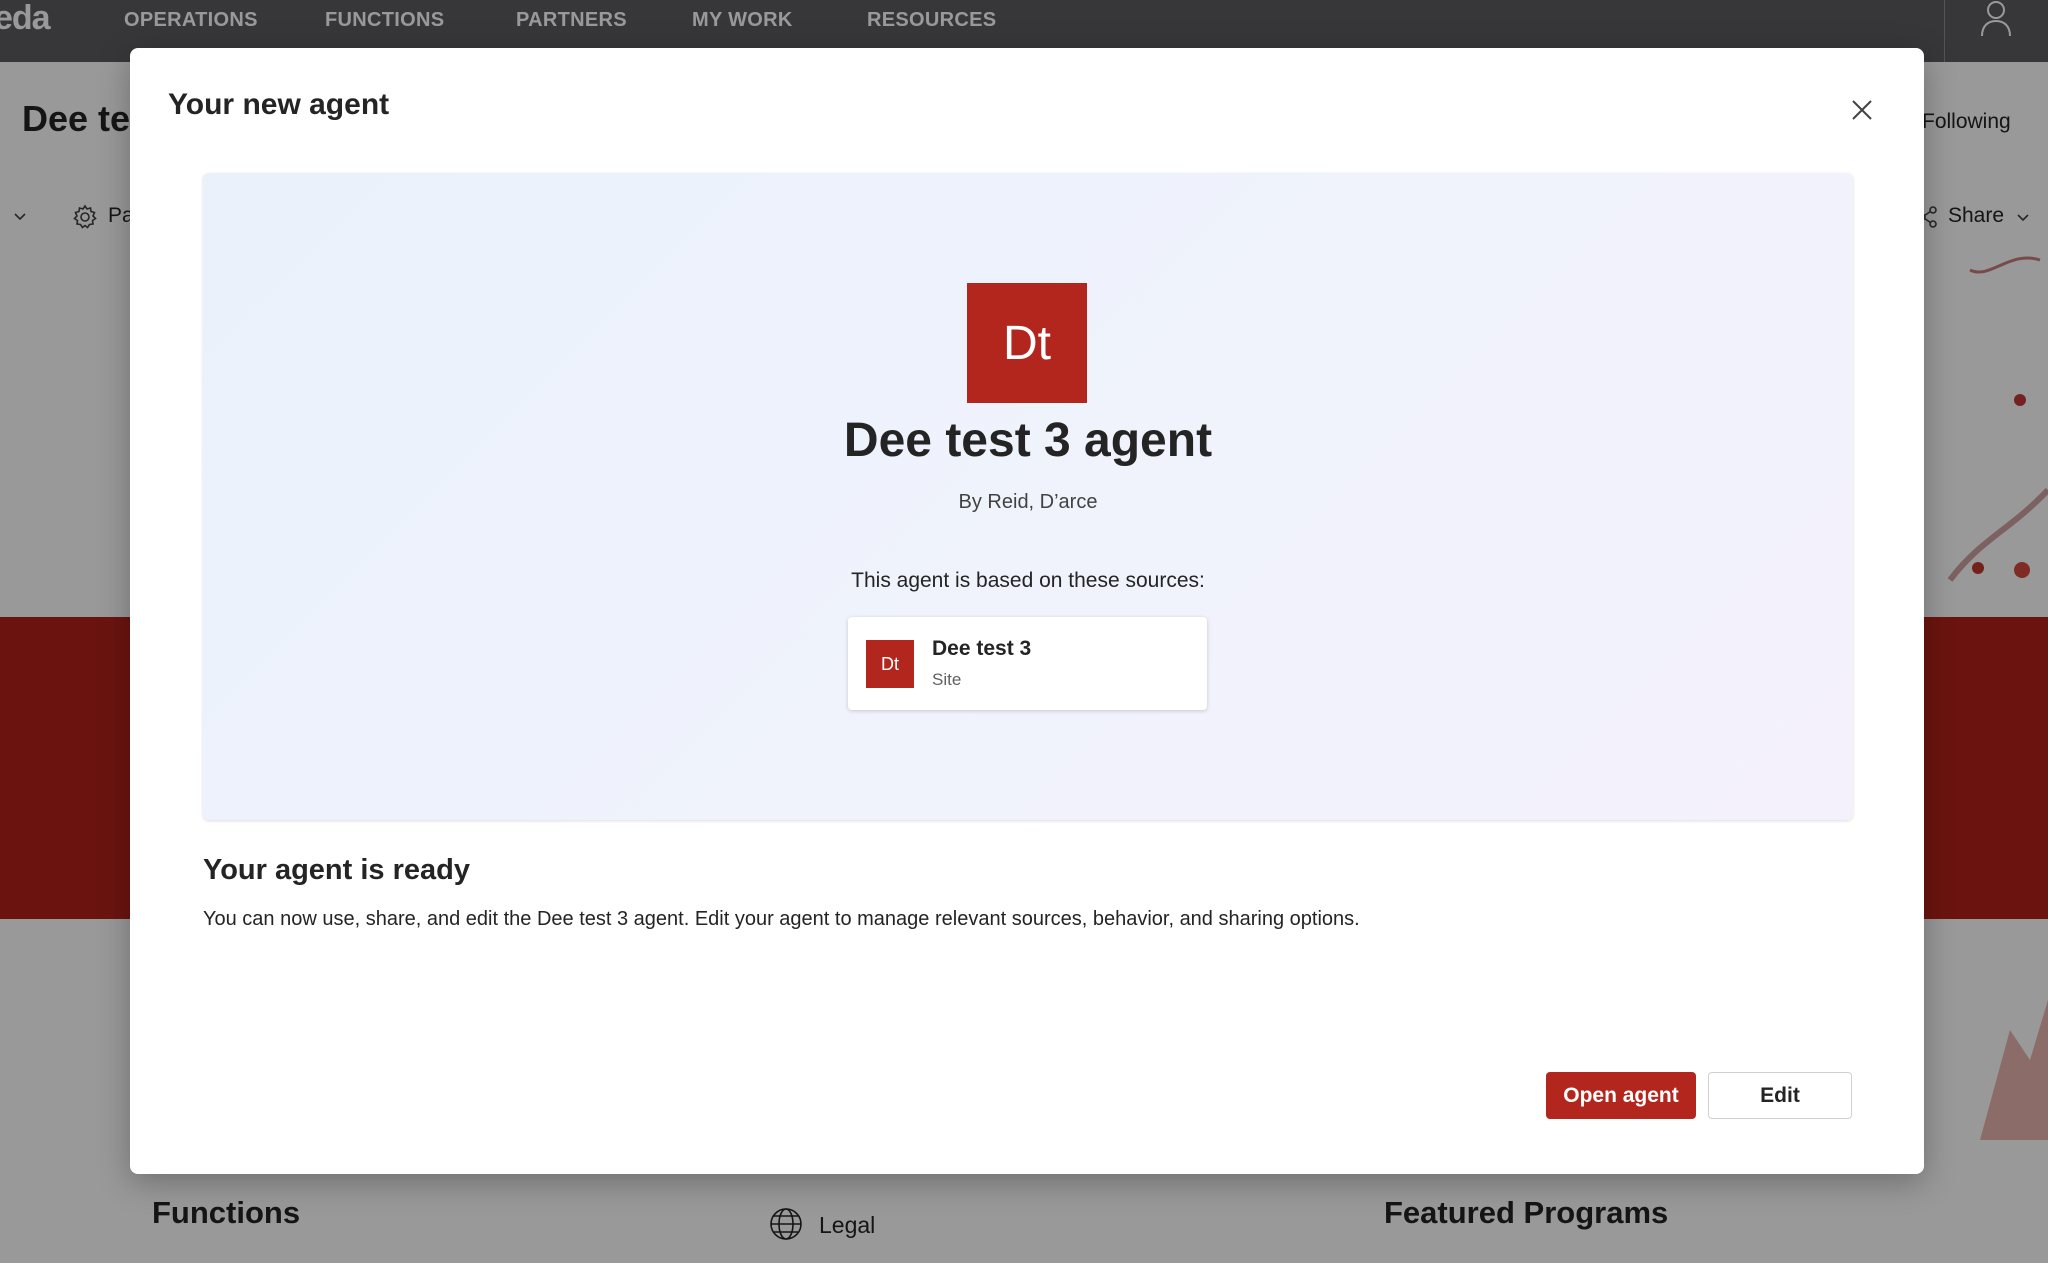 The width and height of the screenshot is (2048, 1263). Describe the element at coordinates (279, 104) in the screenshot. I see `dialog-title: Your new agent` at that location.